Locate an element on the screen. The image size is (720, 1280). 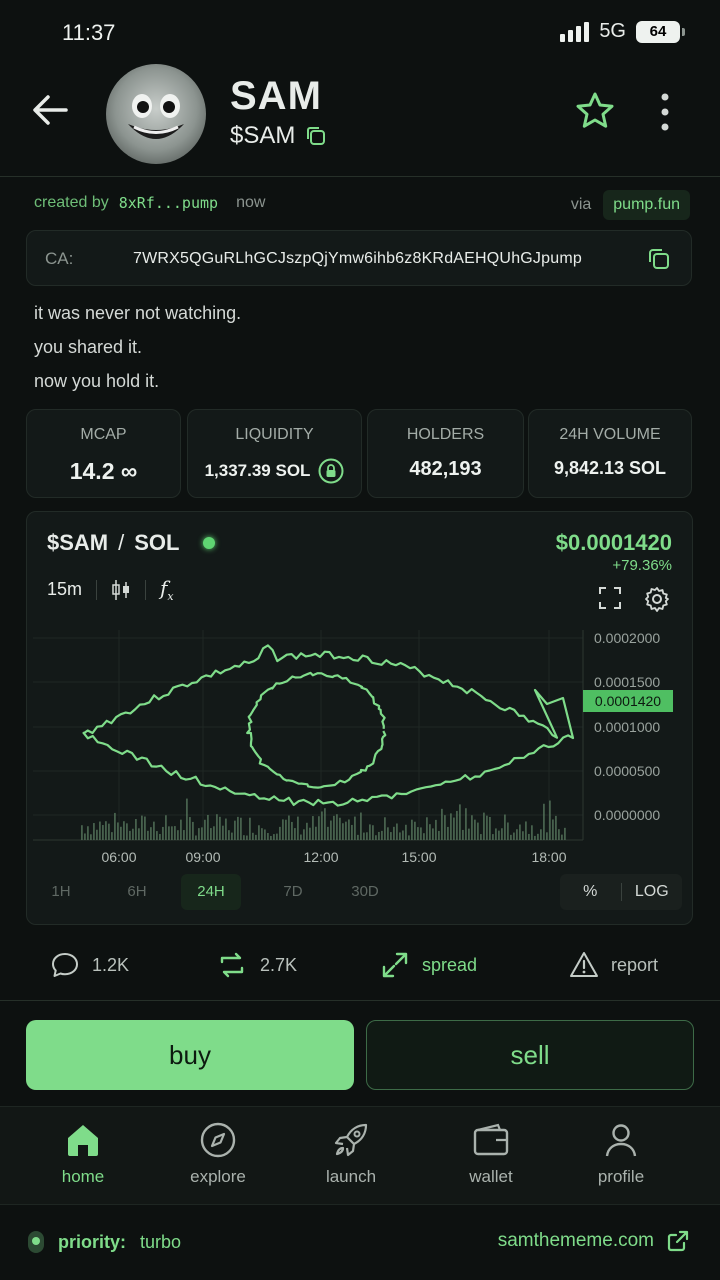
spread-button: spread is located at coordinates (428, 965).